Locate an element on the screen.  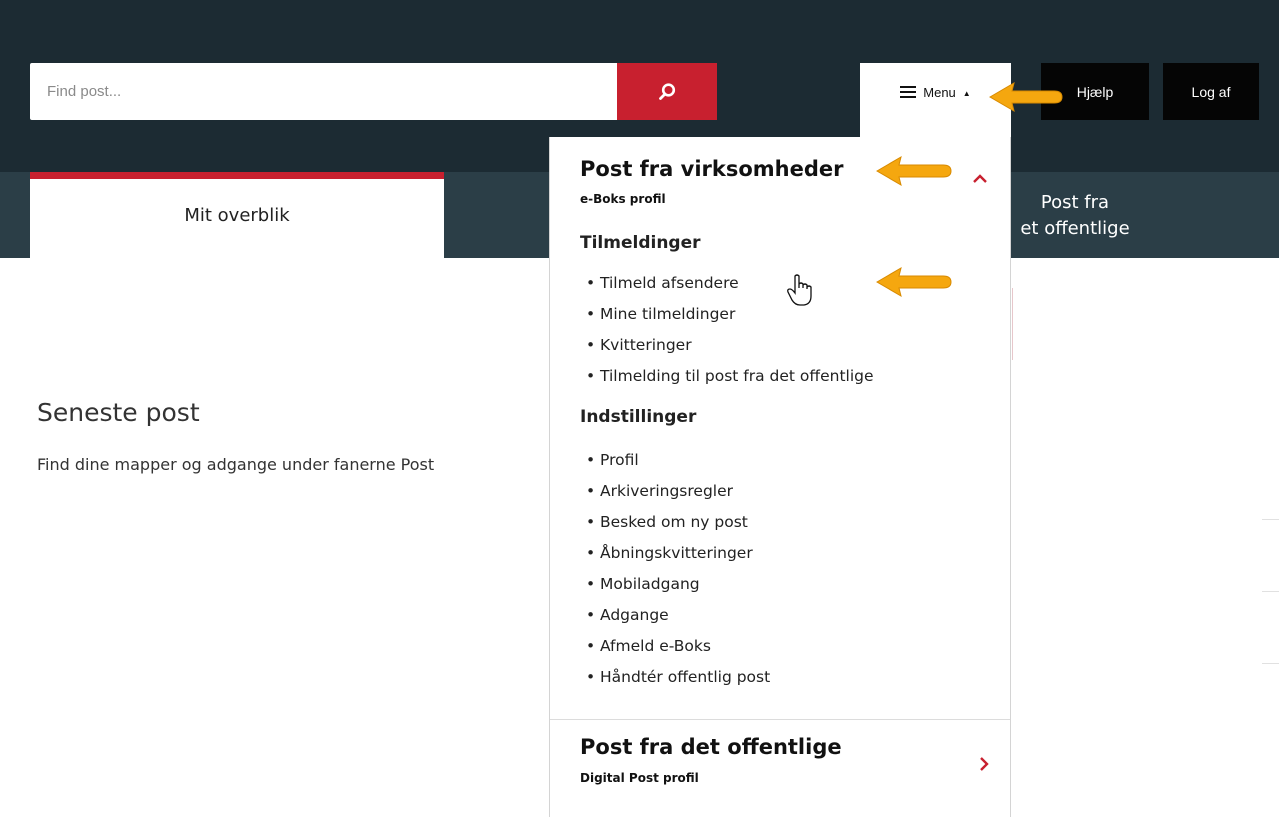
group-separator is located at coordinates (780, 719).